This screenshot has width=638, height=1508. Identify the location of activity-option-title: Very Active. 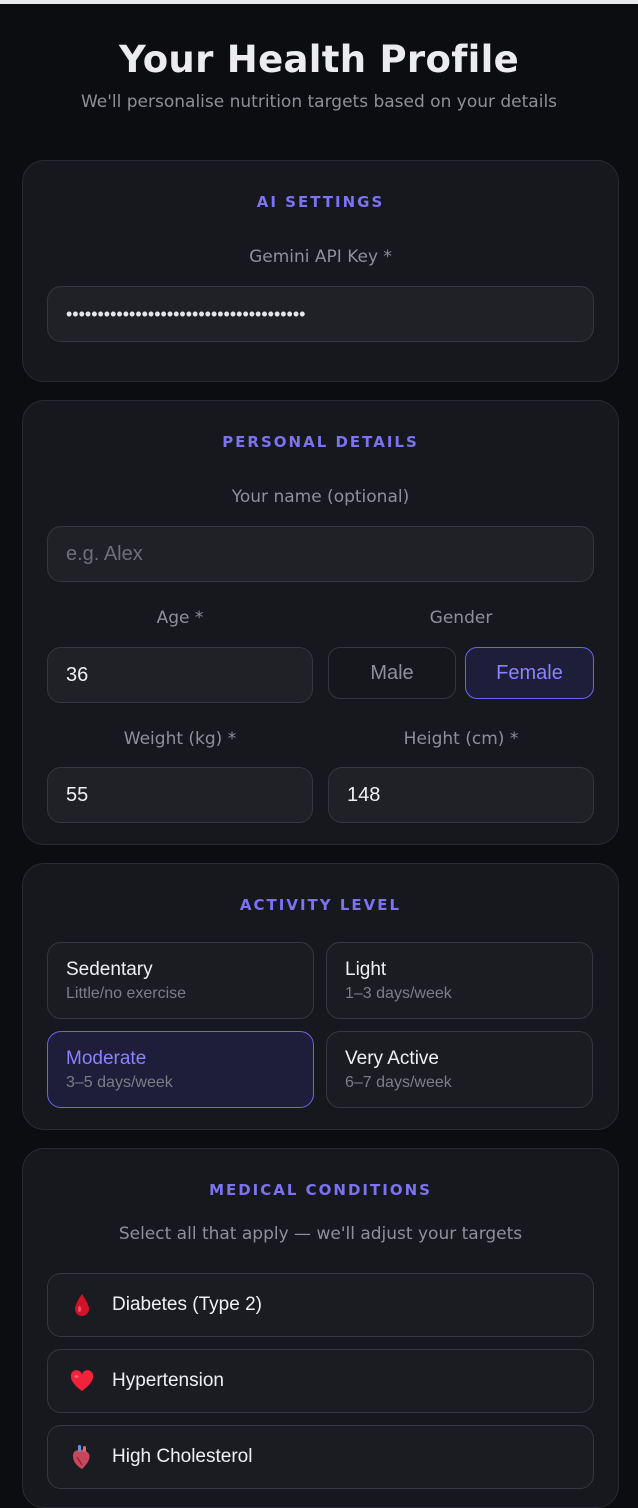
(392, 1058).